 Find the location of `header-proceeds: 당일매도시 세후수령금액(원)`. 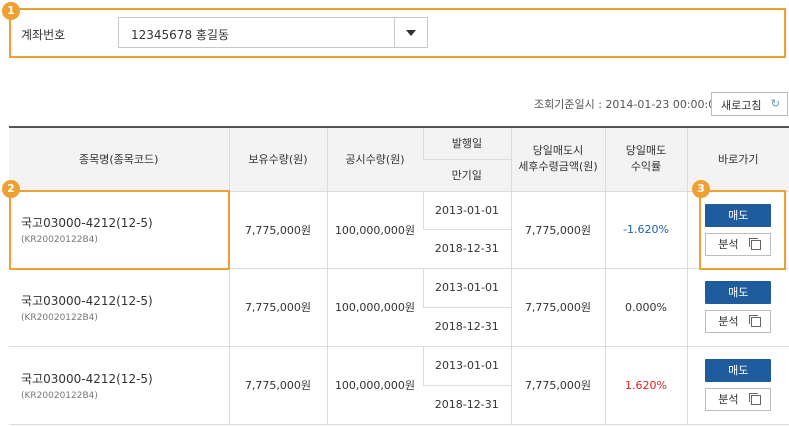

header-proceeds: 당일매도시 세후수령금액(원) is located at coordinates (557, 159).